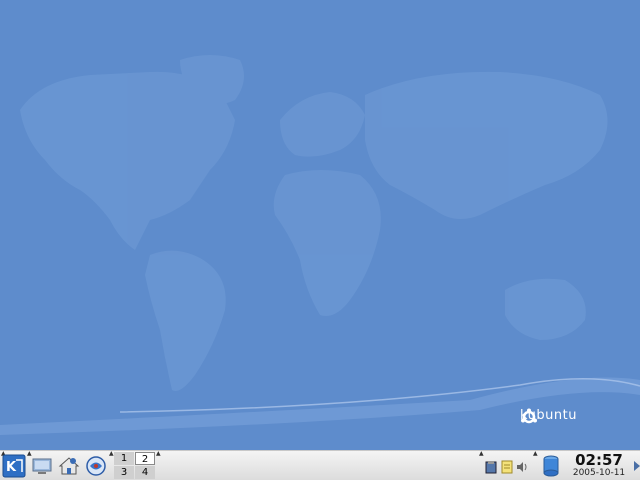  What do you see at coordinates (599, 473) in the screenshot?
I see `clock-date: 2005-10-11` at bounding box center [599, 473].